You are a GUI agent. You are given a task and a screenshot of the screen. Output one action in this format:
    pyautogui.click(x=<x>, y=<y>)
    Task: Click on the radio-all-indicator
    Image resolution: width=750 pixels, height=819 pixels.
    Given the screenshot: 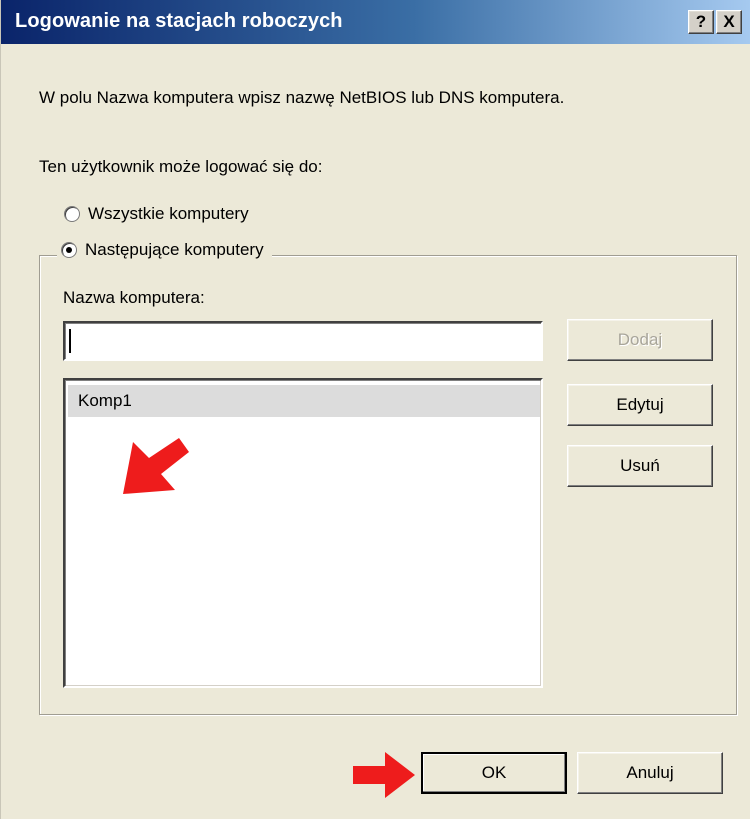 What is the action you would take?
    pyautogui.click(x=72, y=214)
    